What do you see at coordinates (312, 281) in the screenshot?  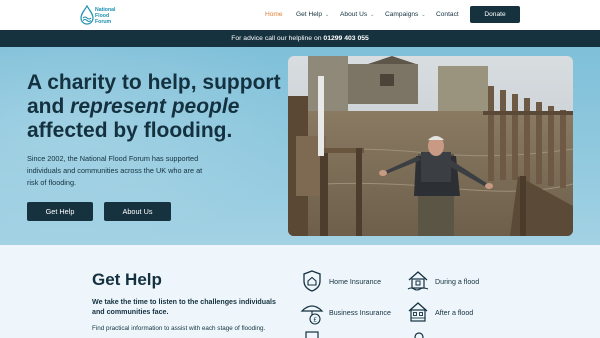 I see `shield-home-icon` at bounding box center [312, 281].